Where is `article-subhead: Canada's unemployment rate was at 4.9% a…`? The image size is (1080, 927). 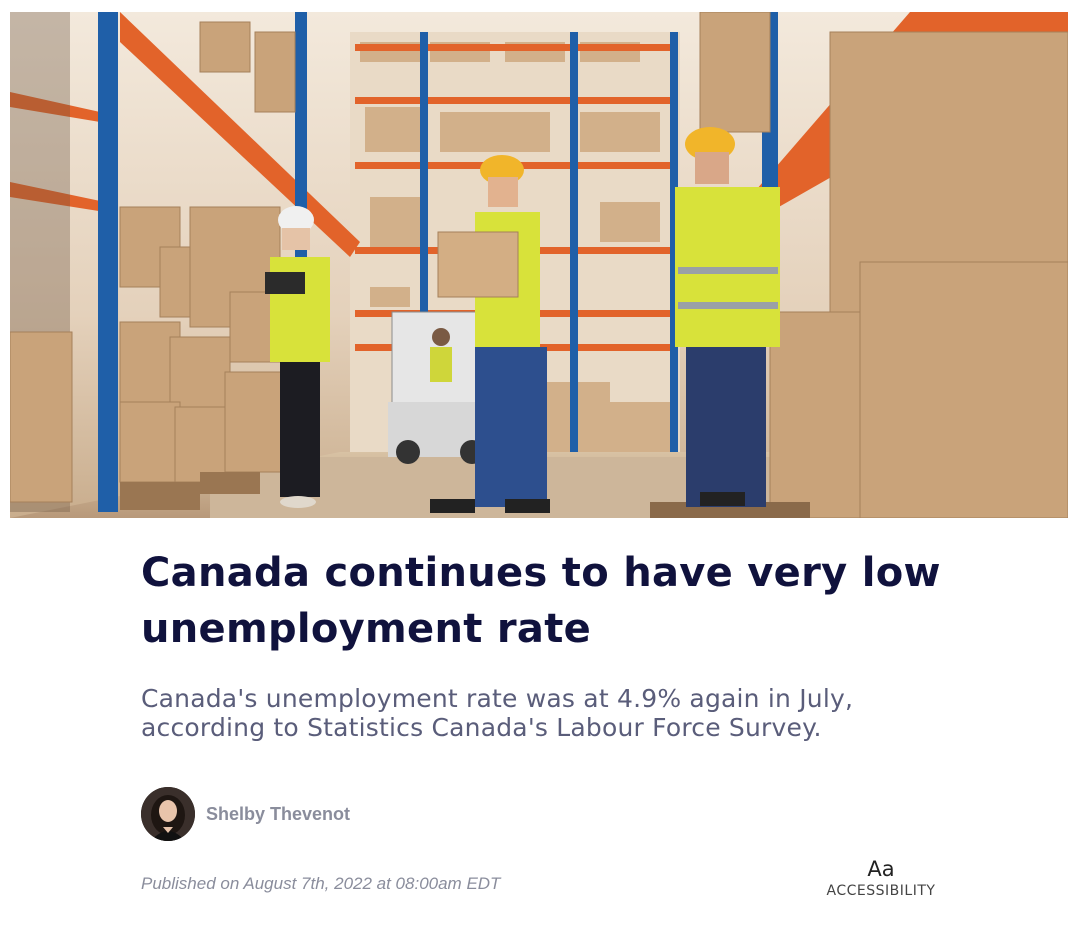 article-subhead: Canada's unemployment rate was at 4.9% a… is located at coordinates (497, 713).